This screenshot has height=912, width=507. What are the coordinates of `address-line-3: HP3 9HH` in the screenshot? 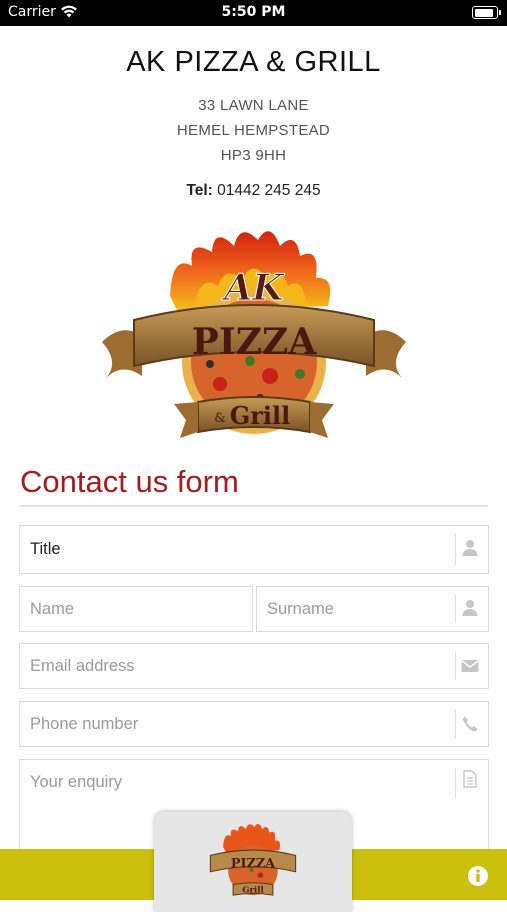 It's located at (253, 155).